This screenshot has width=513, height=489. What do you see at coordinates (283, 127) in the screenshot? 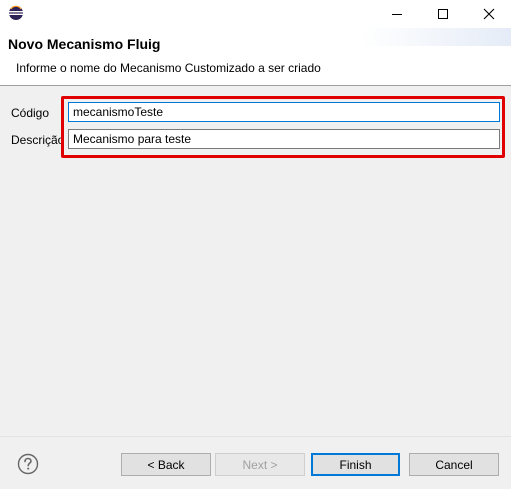
I see `highlight-box` at bounding box center [283, 127].